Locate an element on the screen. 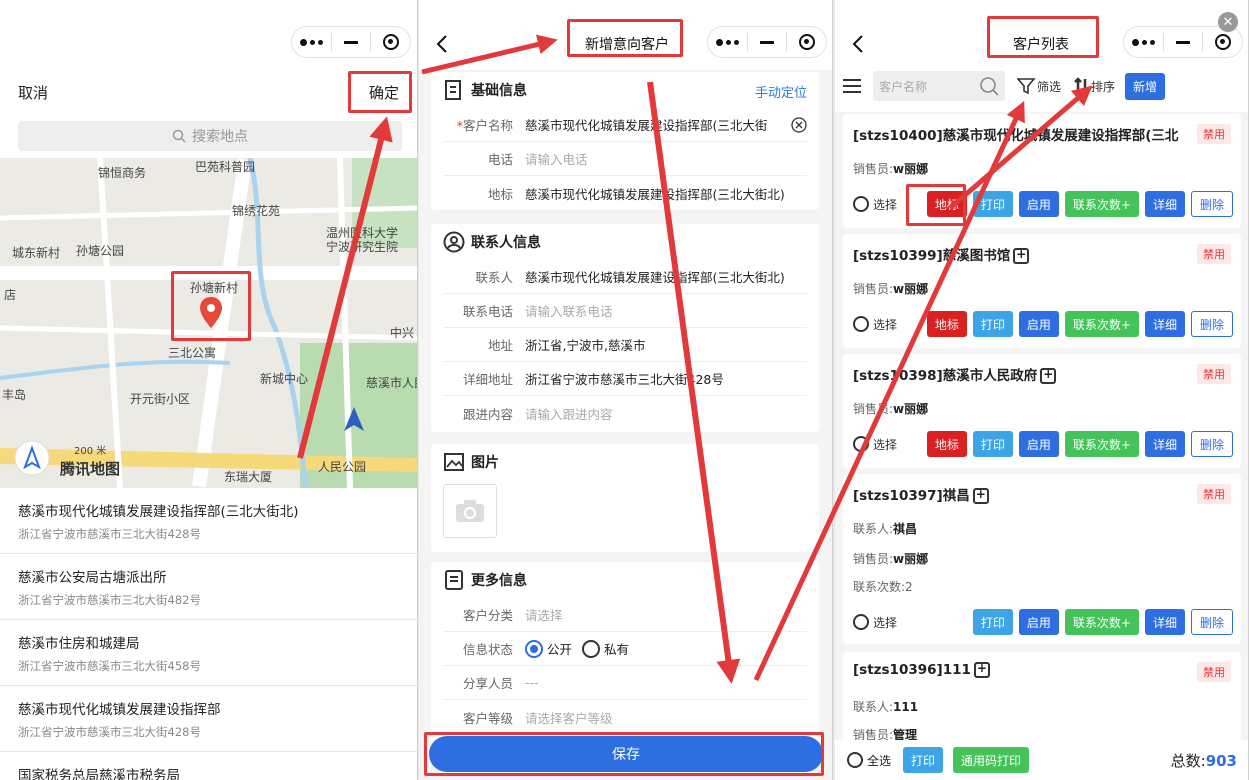 This screenshot has width=1249, height=780. cancel-button: 取消 is located at coordinates (33, 92).